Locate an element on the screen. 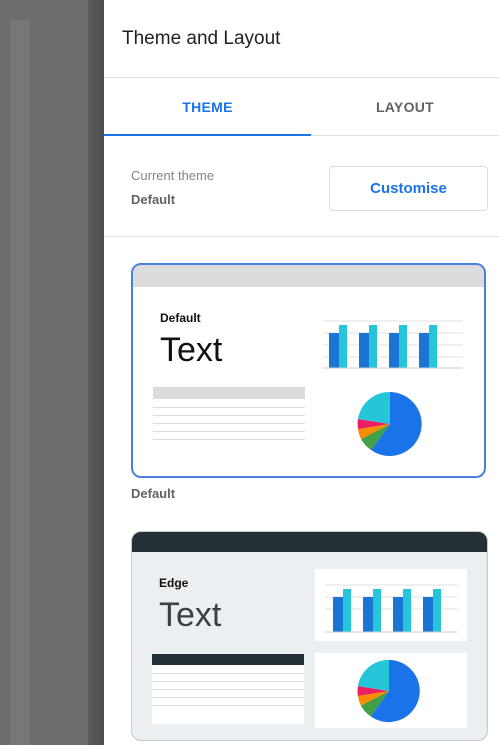 The width and height of the screenshot is (499, 745). edge-bar-chart-box is located at coordinates (391, 605).